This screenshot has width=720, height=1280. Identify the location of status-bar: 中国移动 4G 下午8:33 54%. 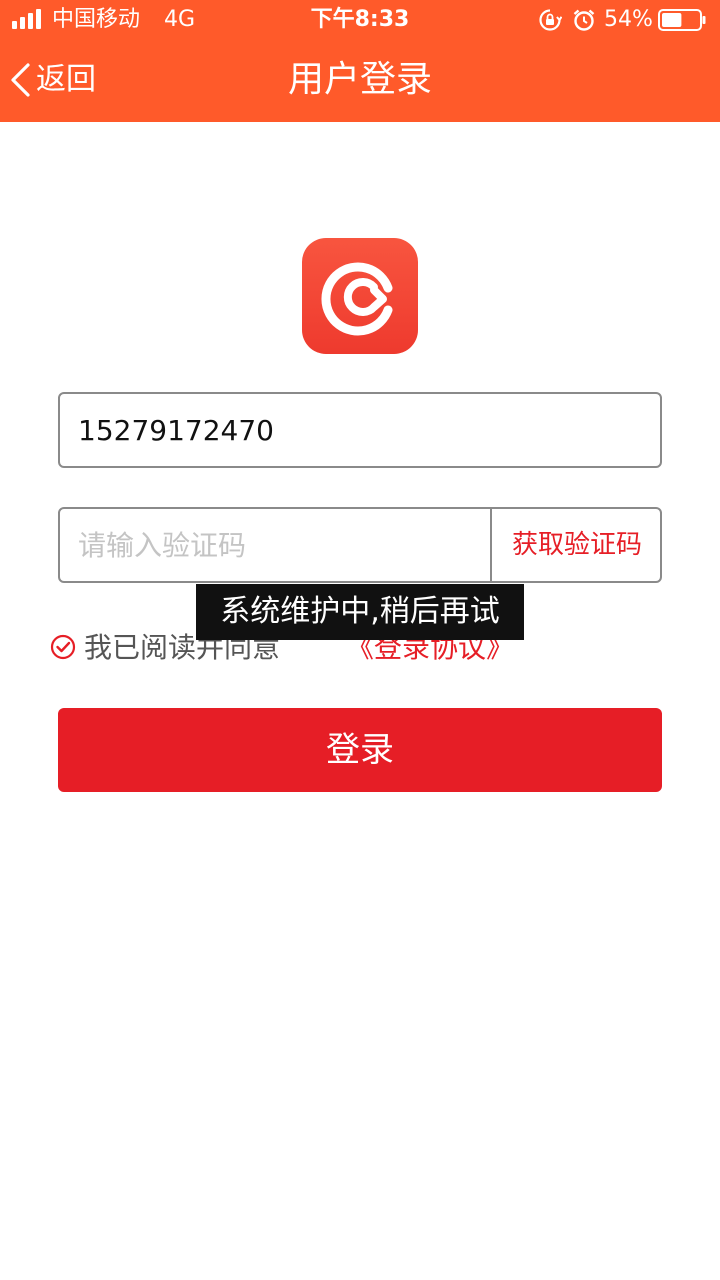
(360, 20).